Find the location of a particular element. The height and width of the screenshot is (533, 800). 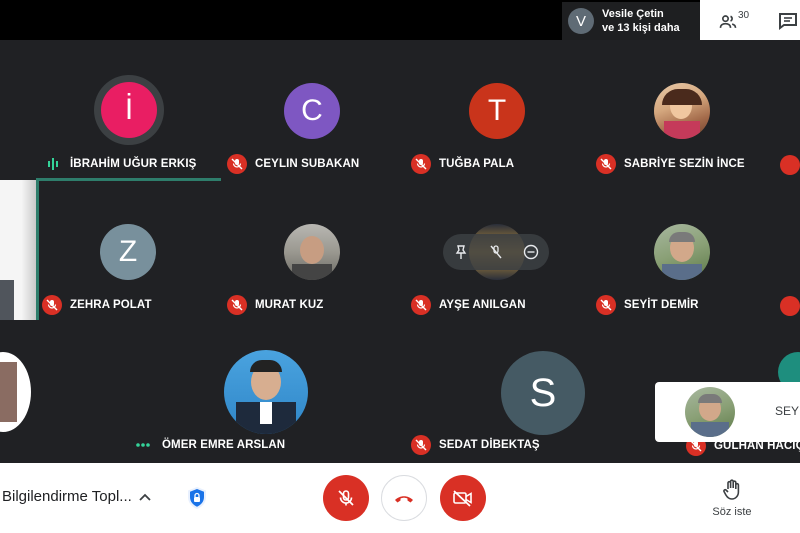

presenter-chip: V Vesile Çetin ve 13 kişi daha is located at coordinates (631, 21).